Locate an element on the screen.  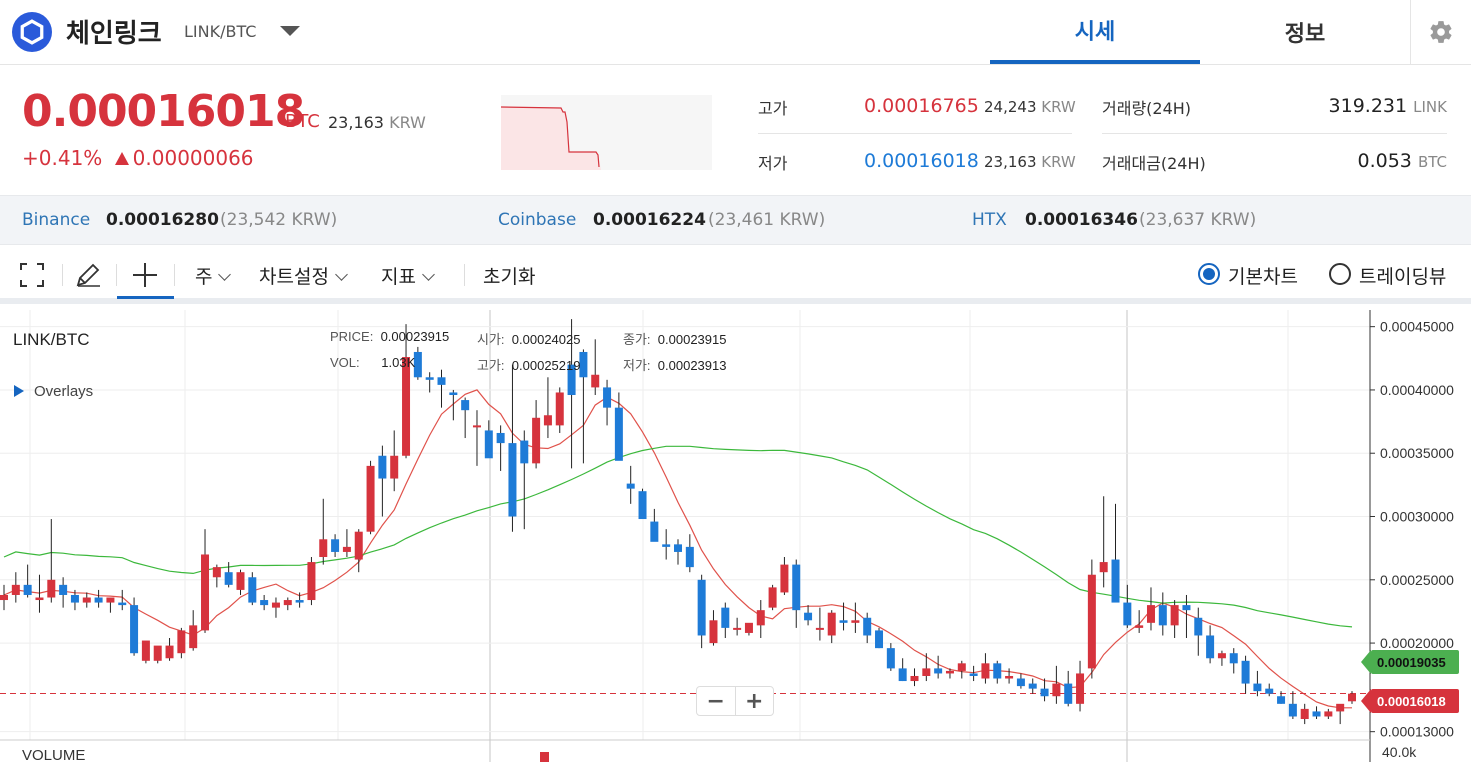
change-percent: +0.41% is located at coordinates (62, 158).